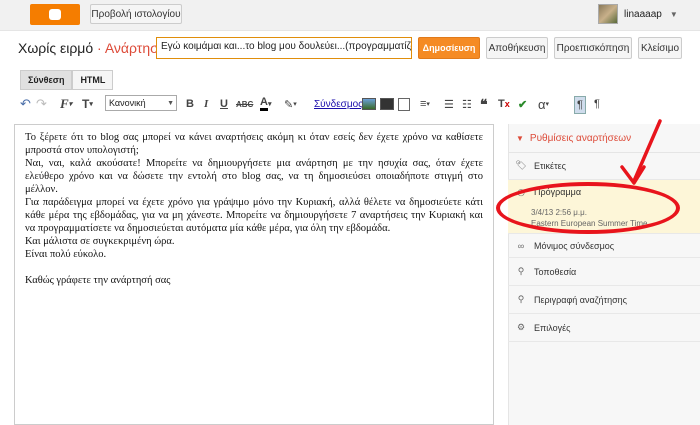 The width and height of the screenshot is (700, 425). What do you see at coordinates (387, 104) in the screenshot?
I see `video-icon` at bounding box center [387, 104].